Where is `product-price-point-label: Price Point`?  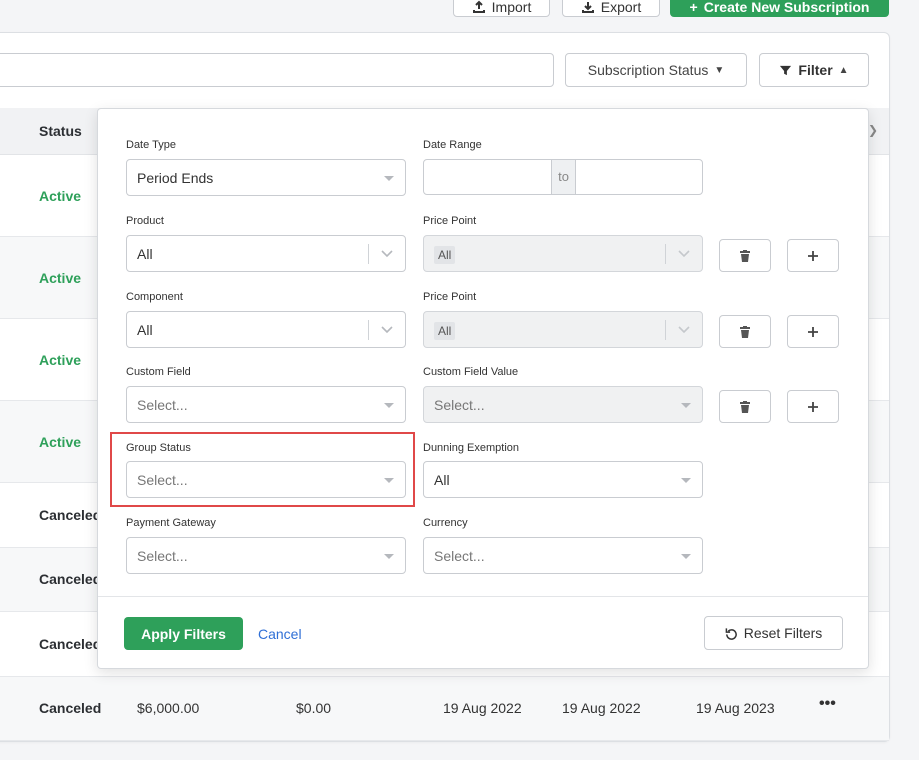
product-price-point-label: Price Point is located at coordinates (450, 221).